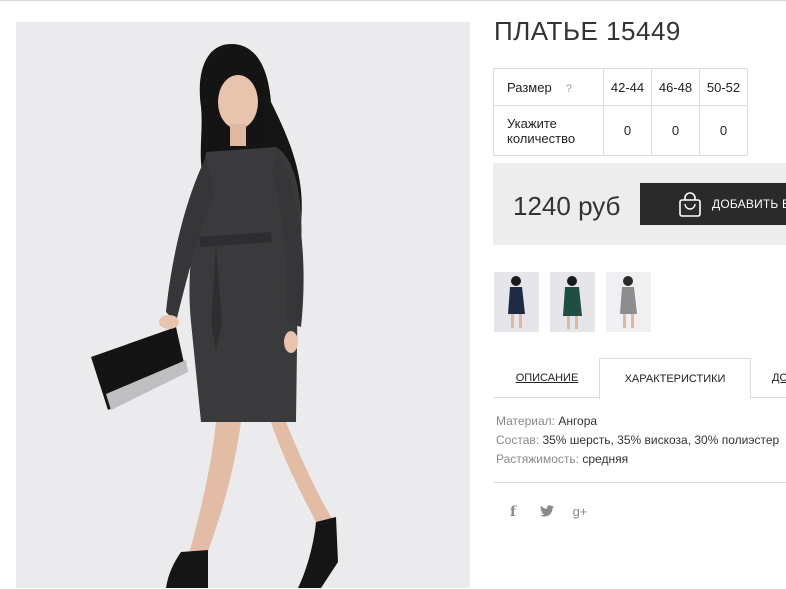  What do you see at coordinates (640, 482) in the screenshot?
I see `social-divider` at bounding box center [640, 482].